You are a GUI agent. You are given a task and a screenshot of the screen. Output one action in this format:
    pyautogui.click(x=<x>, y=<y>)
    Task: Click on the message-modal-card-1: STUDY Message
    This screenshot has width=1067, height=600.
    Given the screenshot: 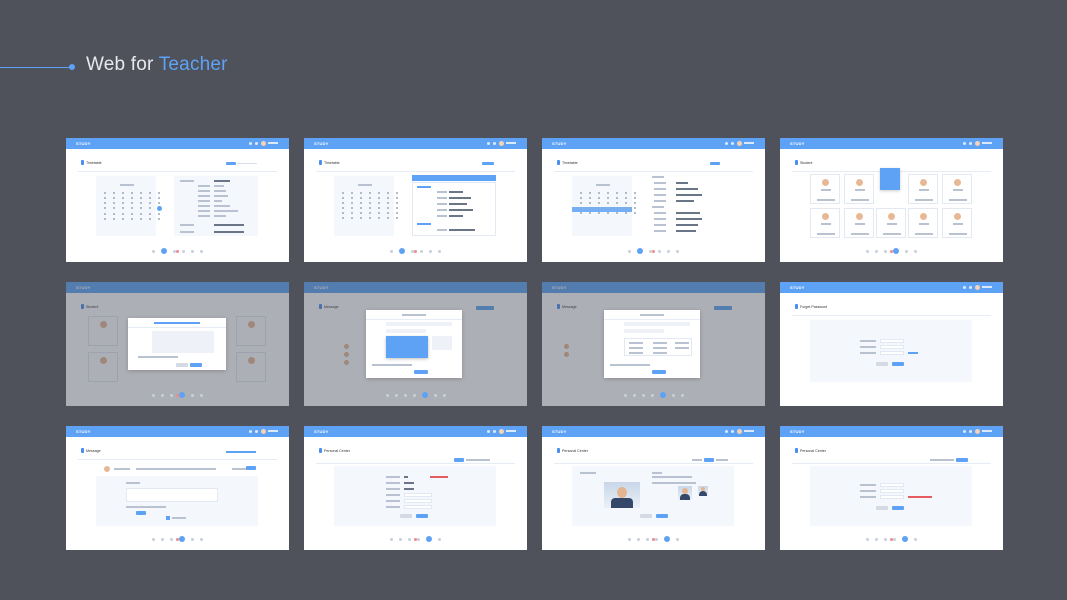 What is the action you would take?
    pyautogui.click(x=415, y=344)
    